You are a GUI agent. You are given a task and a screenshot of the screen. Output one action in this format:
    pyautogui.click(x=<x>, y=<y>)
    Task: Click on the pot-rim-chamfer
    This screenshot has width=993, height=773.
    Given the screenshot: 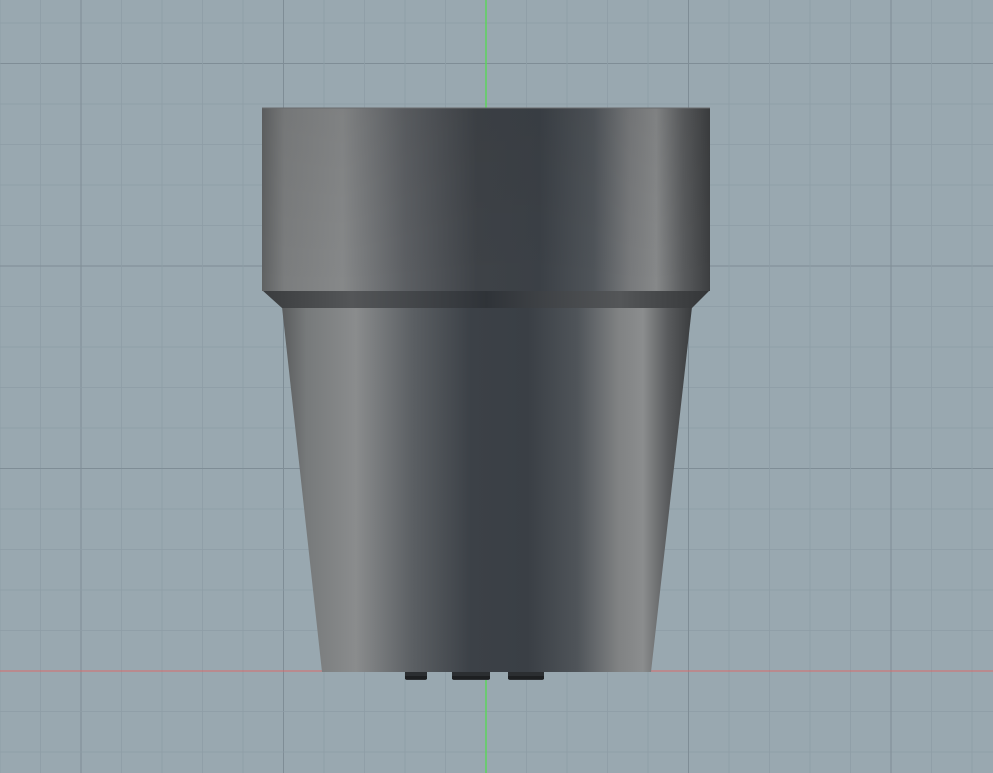 What is the action you would take?
    pyautogui.click(x=486, y=299)
    